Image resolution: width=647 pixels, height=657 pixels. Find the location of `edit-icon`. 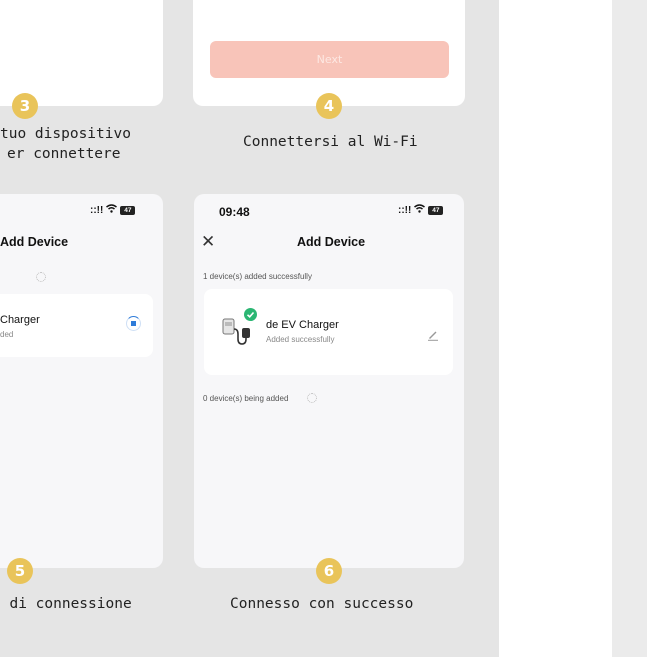

edit-icon is located at coordinates (433, 335).